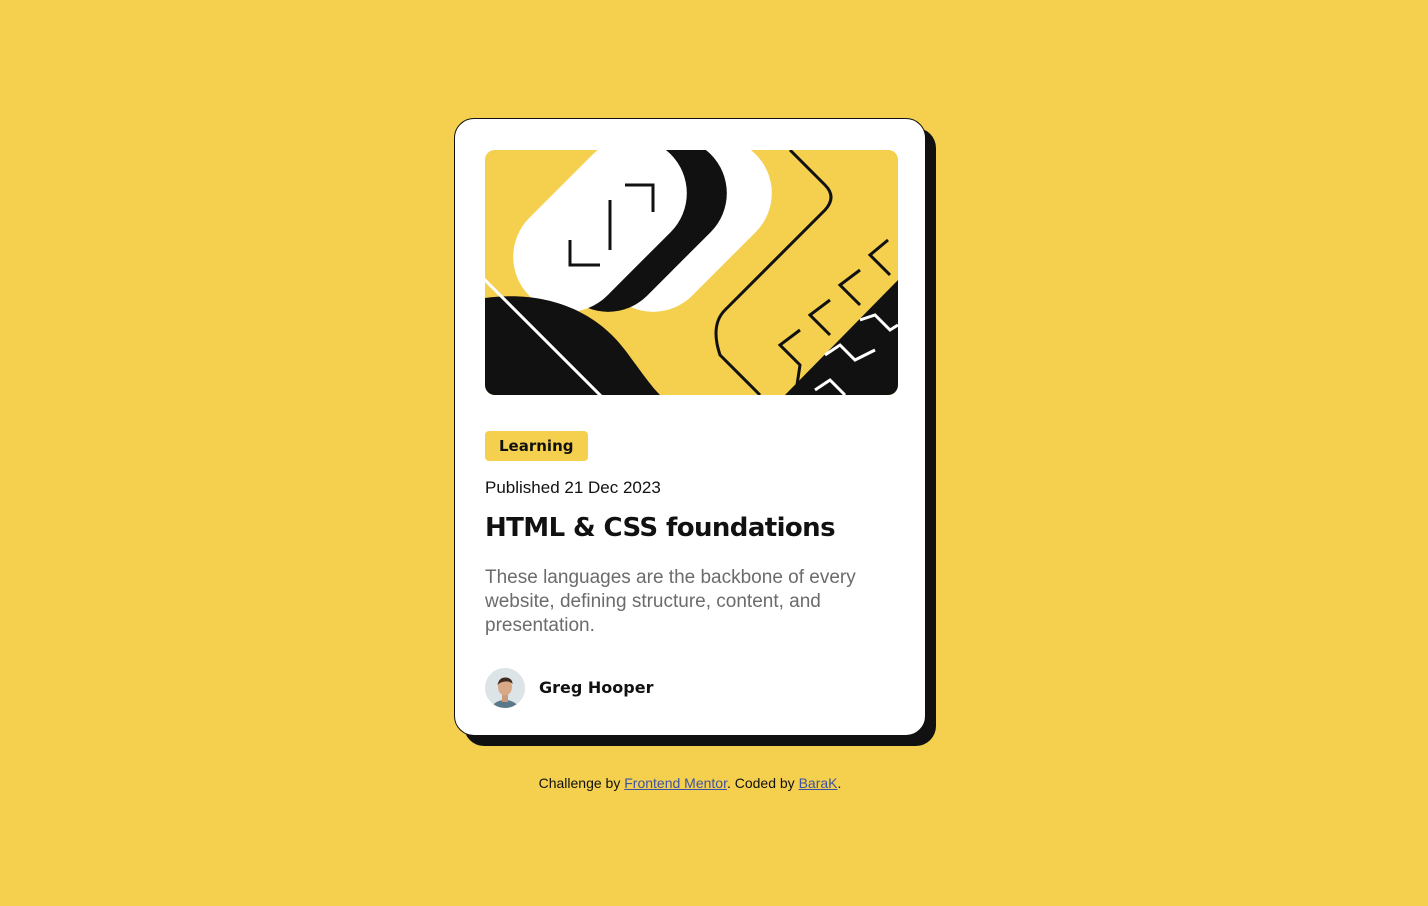  What do you see at coordinates (839, 783) in the screenshot?
I see `attribution-suffix: .` at bounding box center [839, 783].